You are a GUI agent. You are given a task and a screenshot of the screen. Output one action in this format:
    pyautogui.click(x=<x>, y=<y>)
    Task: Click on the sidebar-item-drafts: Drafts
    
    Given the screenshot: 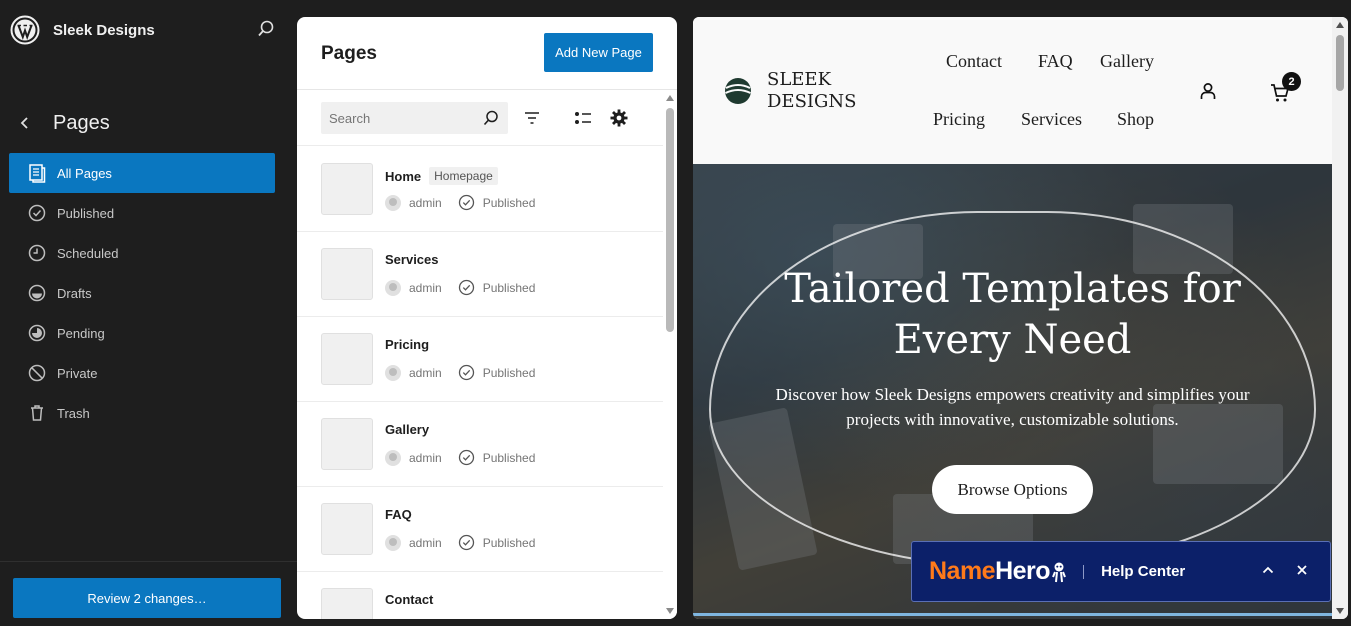 What is the action you would take?
    pyautogui.click(x=142, y=293)
    